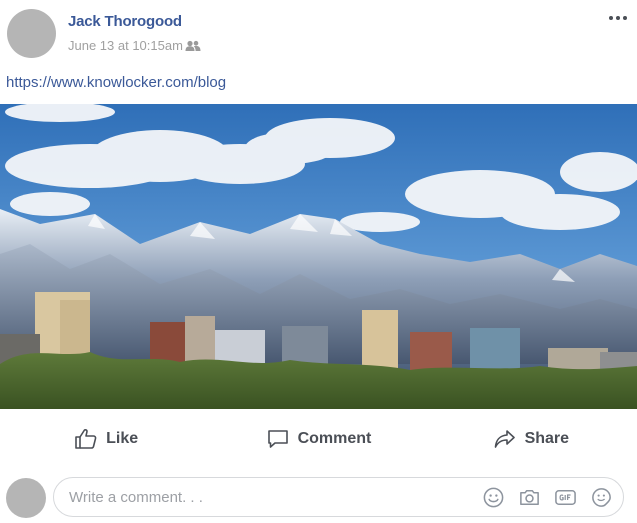 Image resolution: width=637 pixels, height=523 pixels. What do you see at coordinates (547, 438) in the screenshot?
I see `share-label: Share` at bounding box center [547, 438].